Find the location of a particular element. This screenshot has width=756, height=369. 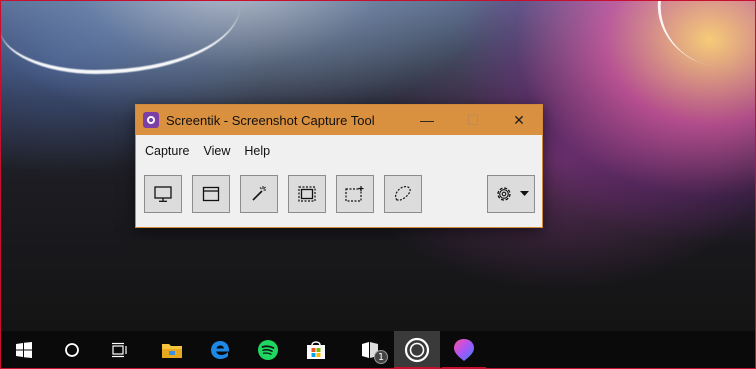

task-view-icon is located at coordinates (119, 350).